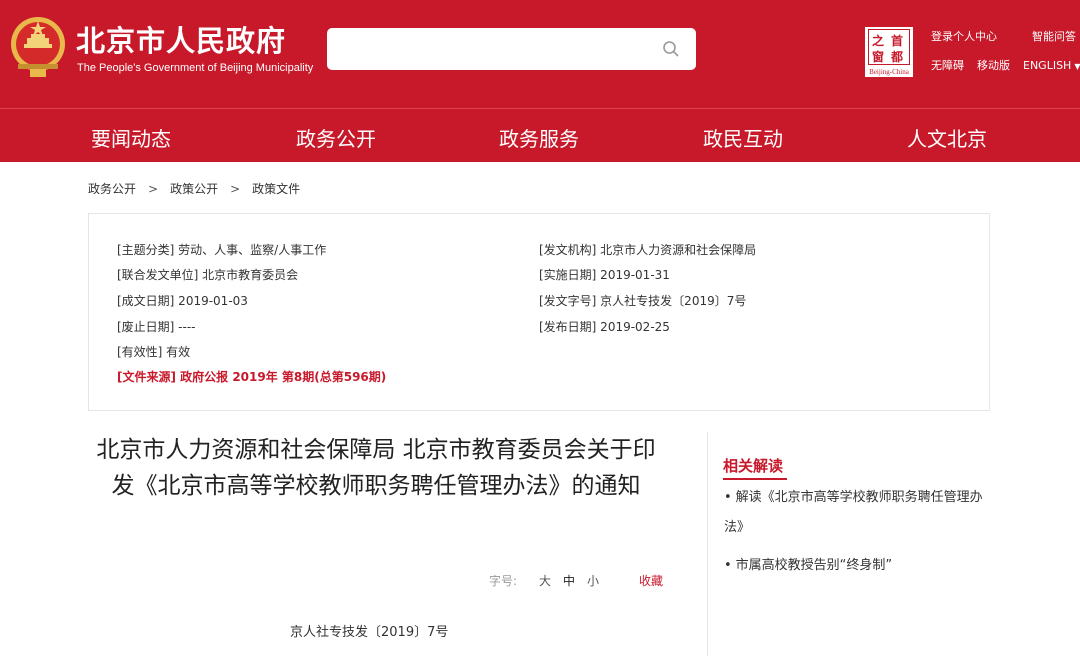 The image size is (1080, 656). What do you see at coordinates (156, 327) in the screenshot?
I see `meta-abolish-date: [废止日期] ----` at bounding box center [156, 327].